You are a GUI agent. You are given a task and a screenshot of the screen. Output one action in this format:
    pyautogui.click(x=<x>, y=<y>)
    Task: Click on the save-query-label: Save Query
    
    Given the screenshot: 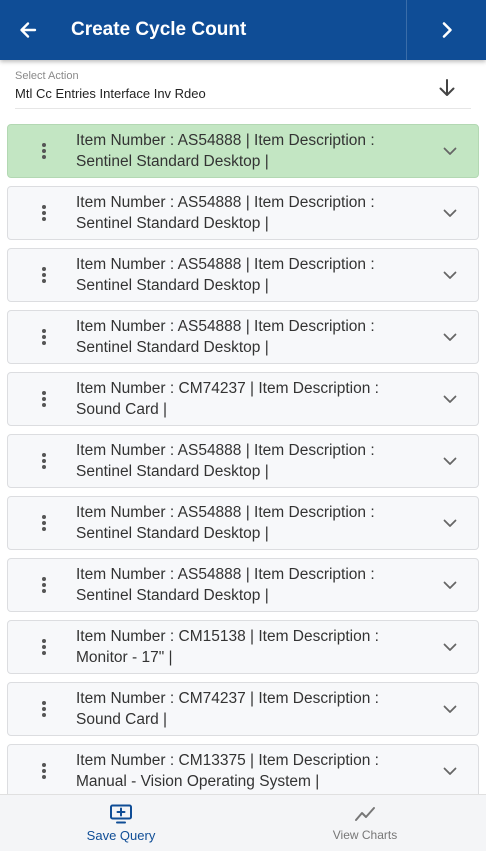 What is the action you would take?
    pyautogui.click(x=121, y=835)
    